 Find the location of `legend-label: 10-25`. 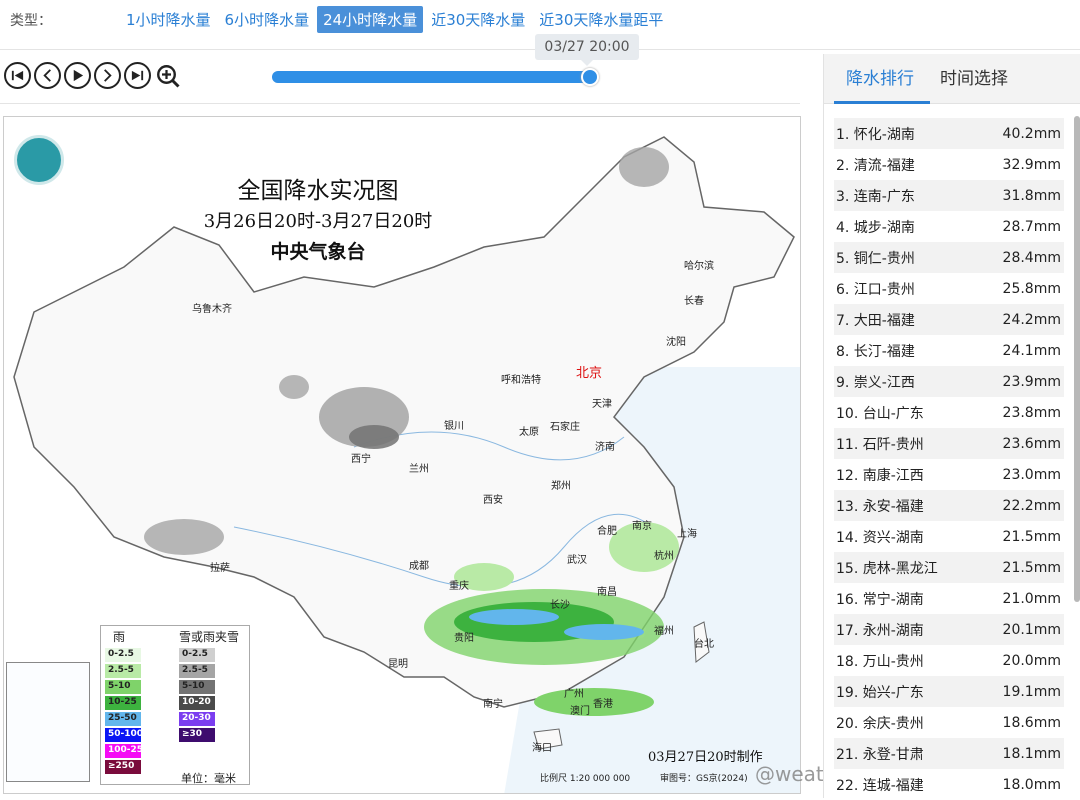

legend-label: 10-25 is located at coordinates (122, 702).